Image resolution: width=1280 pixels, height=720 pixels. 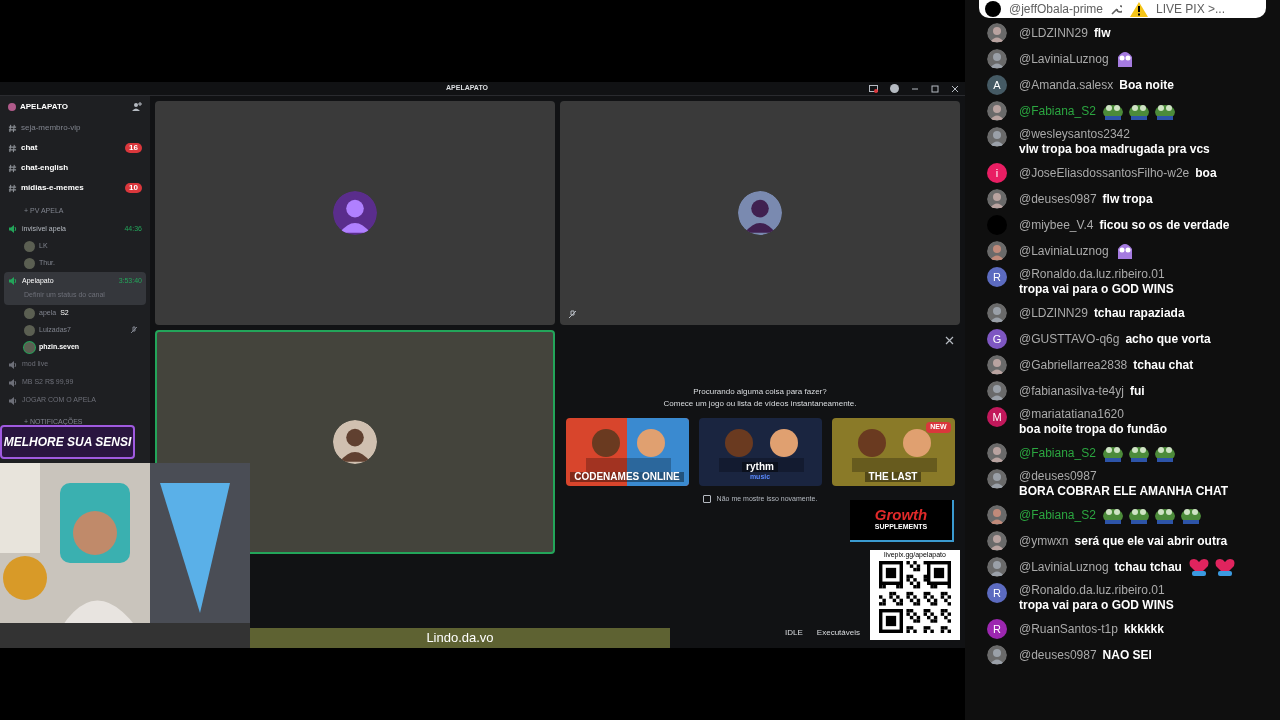 I want to click on channel-name: seja-membro-vip, so click(x=51, y=128).